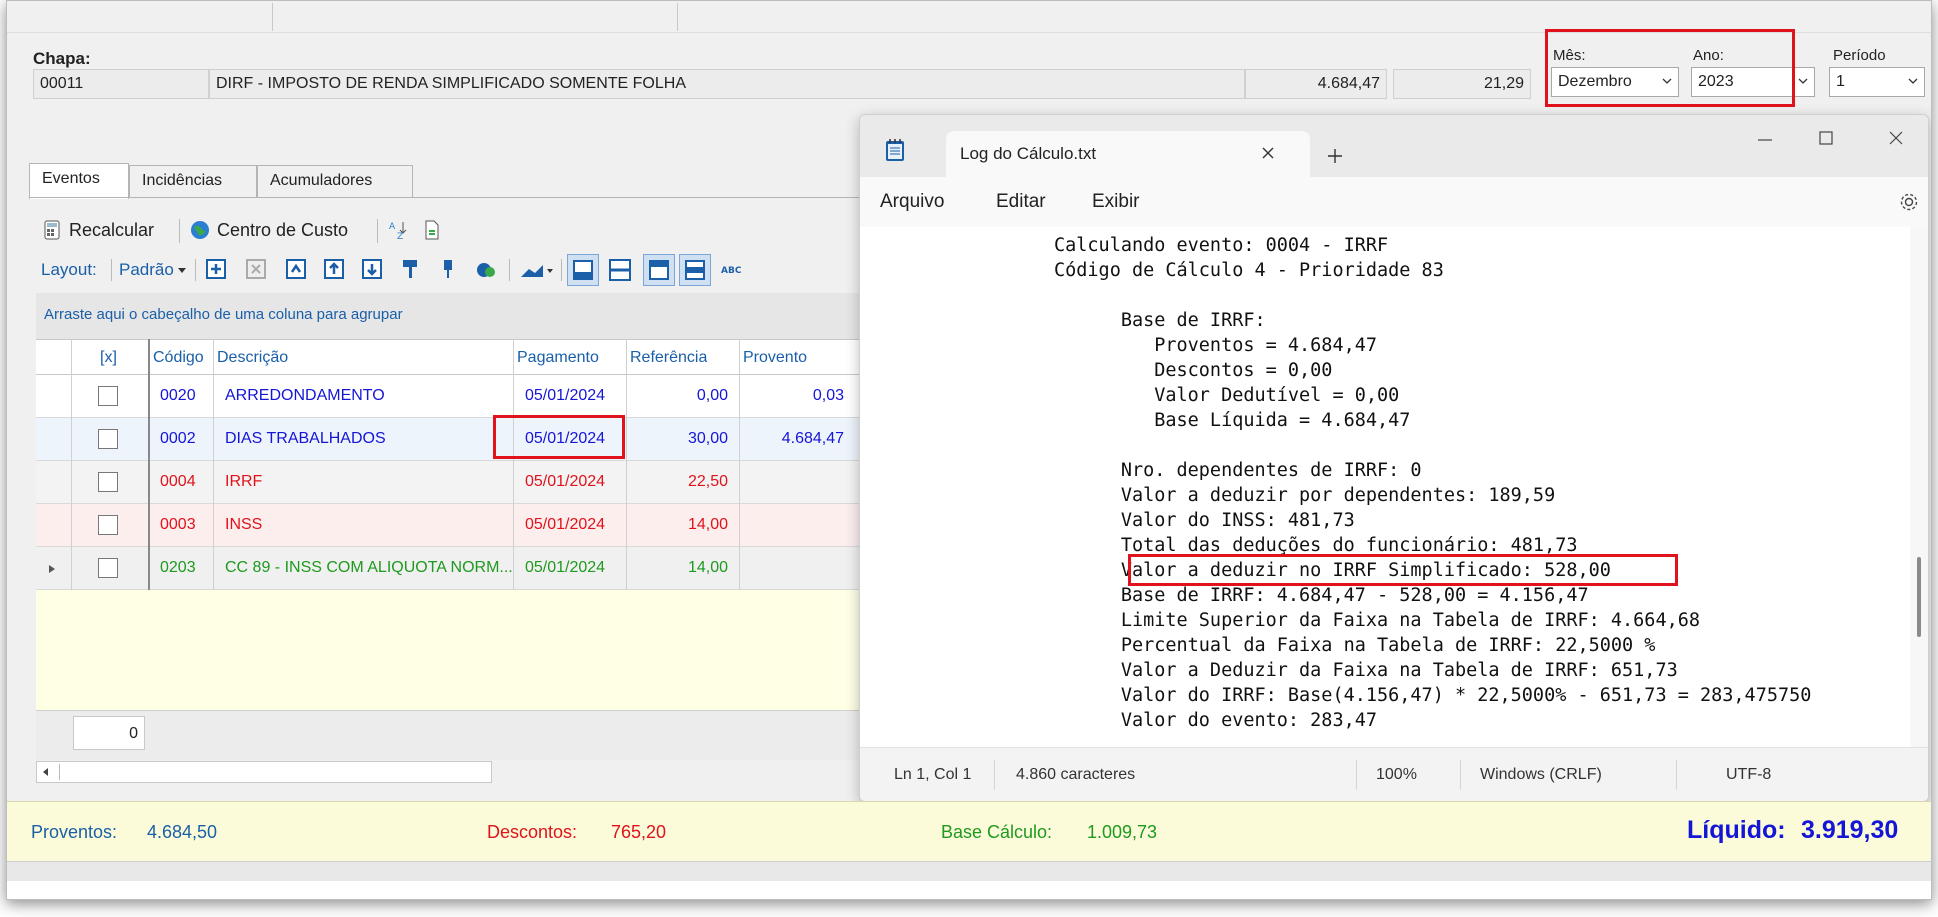 The width and height of the screenshot is (1938, 917). I want to click on periodo-select: 1, so click(1877, 82).